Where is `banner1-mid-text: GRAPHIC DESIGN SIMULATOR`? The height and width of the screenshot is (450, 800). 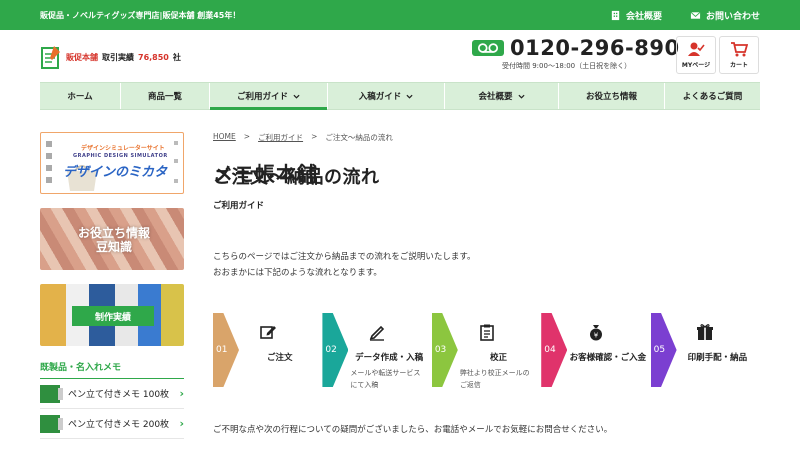
banner1-mid-text: GRAPHIC DESIGN SIMULATOR is located at coordinates (120, 156).